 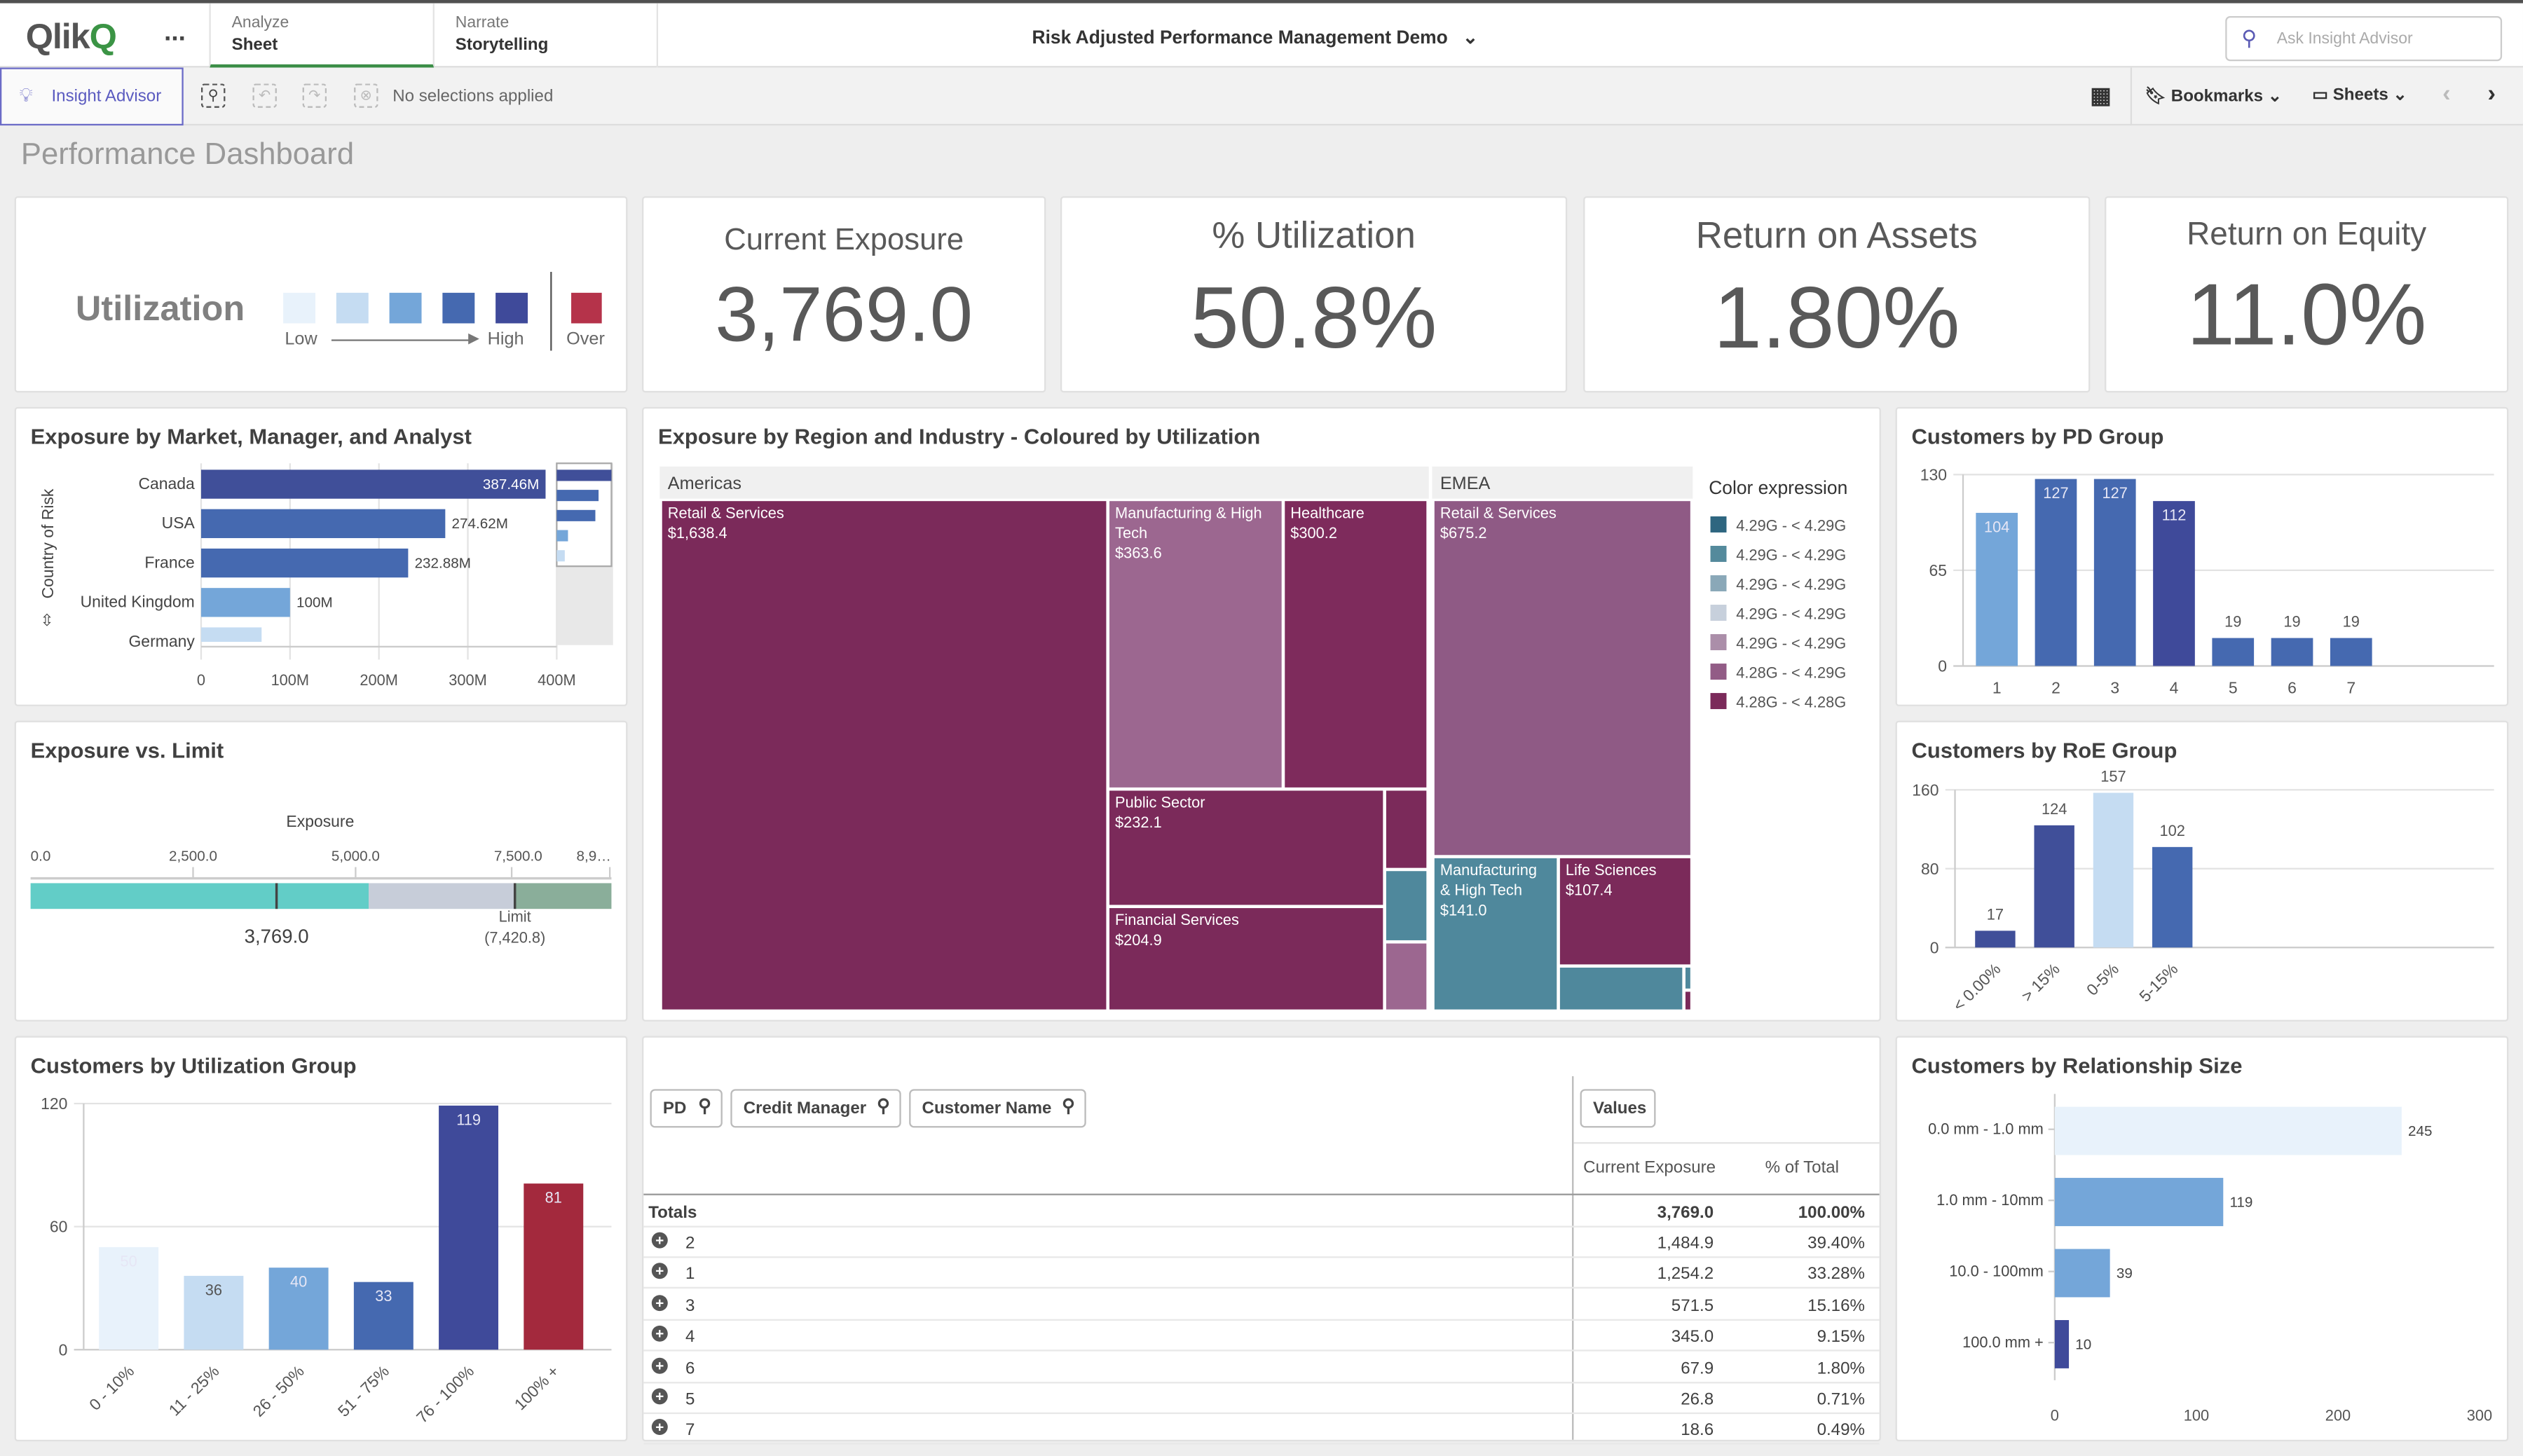 What do you see at coordinates (402, 340) in the screenshot?
I see `scale-arrow` at bounding box center [402, 340].